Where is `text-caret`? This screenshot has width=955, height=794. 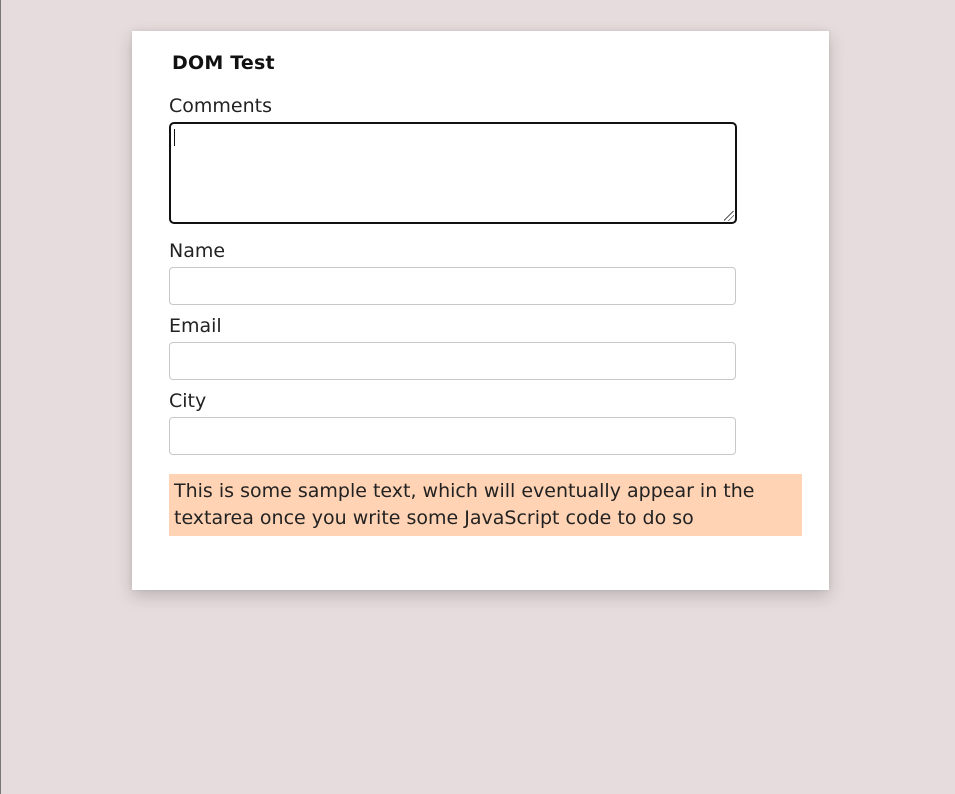 text-caret is located at coordinates (174, 137).